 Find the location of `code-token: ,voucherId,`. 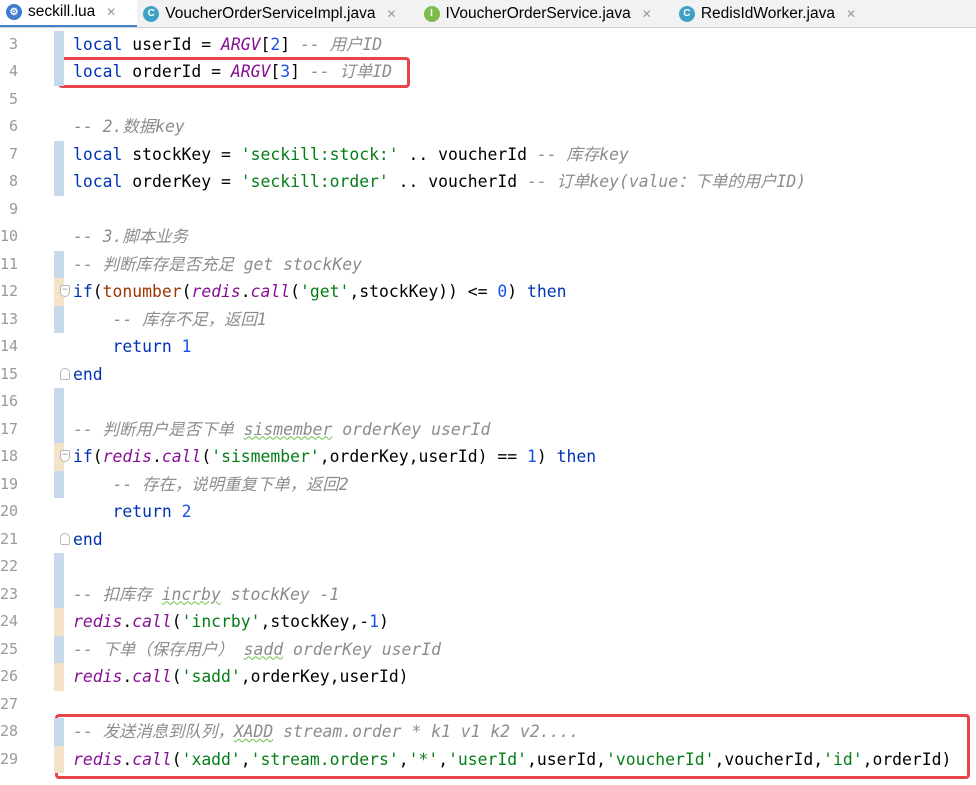

code-token: ,voucherId, is located at coordinates (769, 759).